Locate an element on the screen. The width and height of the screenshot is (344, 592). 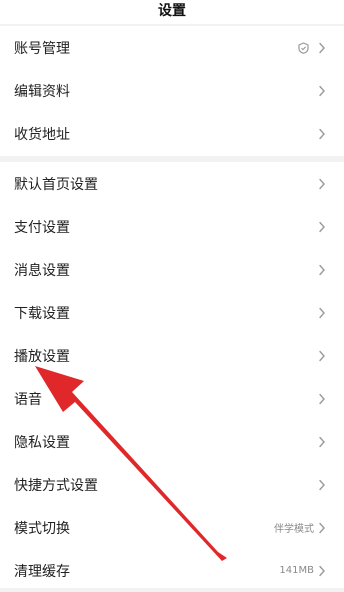
settings-row-label: 快捷方式设置 is located at coordinates (56, 485).